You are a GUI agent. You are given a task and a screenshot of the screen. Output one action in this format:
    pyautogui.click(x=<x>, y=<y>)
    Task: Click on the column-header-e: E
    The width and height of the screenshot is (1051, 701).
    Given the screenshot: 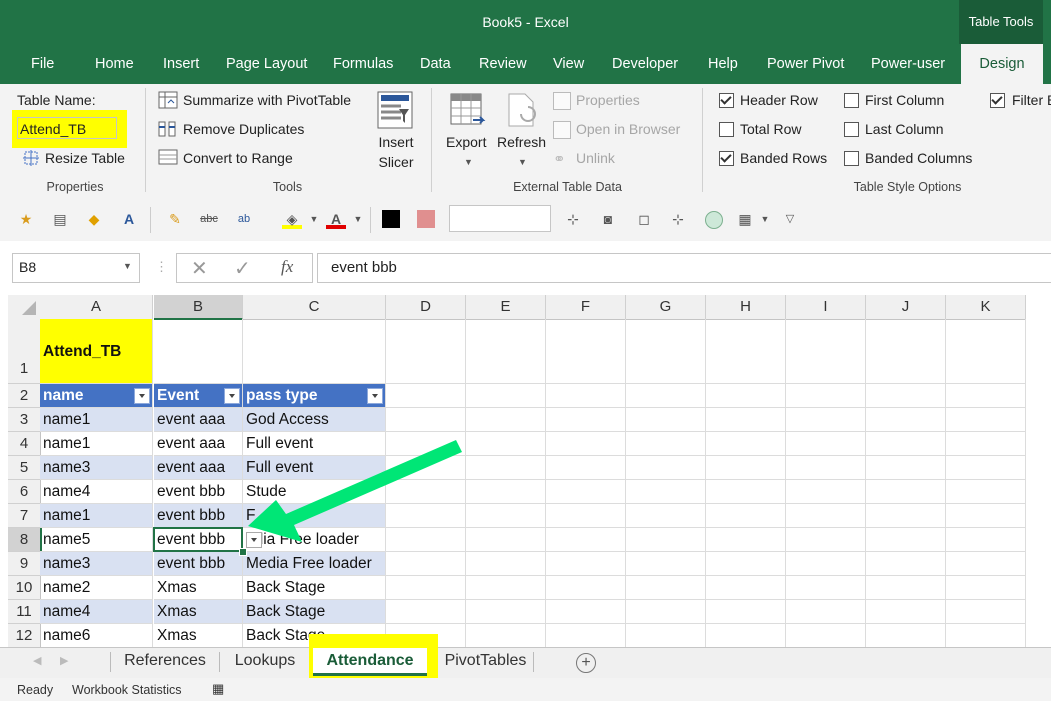 What is the action you would take?
    pyautogui.click(x=506, y=307)
    